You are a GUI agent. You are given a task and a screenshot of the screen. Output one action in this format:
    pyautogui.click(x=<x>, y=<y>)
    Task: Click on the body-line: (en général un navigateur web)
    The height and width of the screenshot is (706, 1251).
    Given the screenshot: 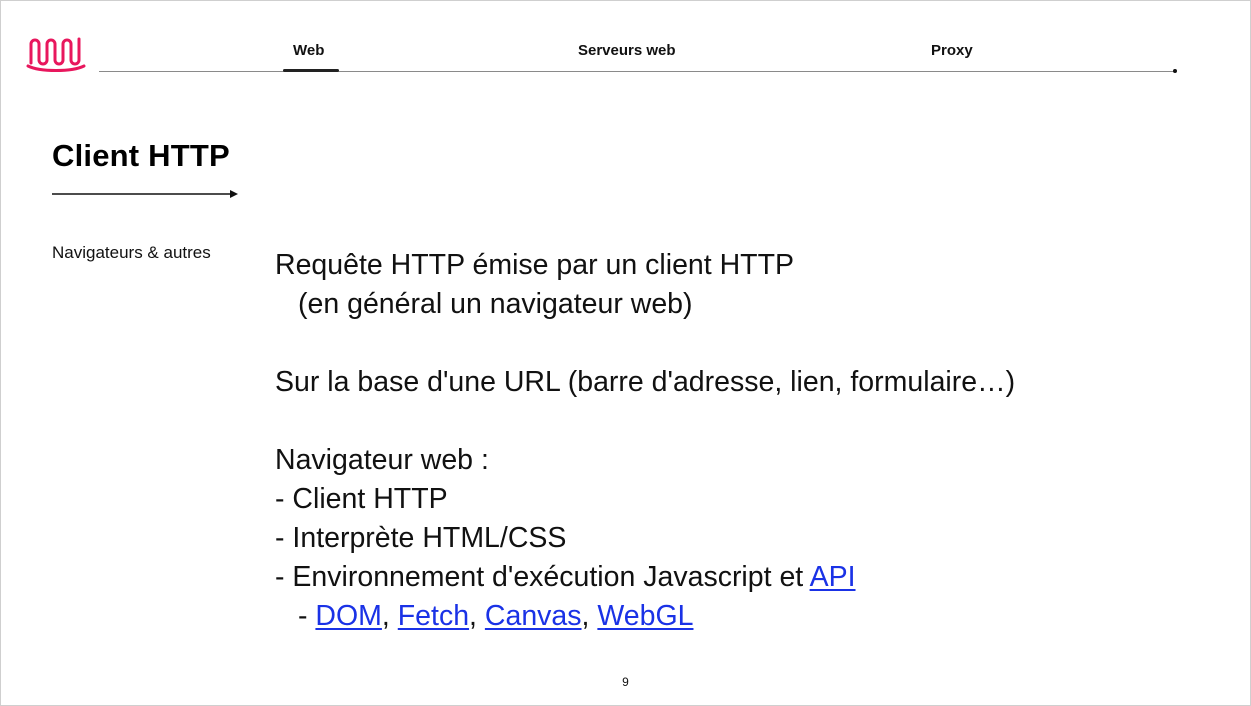 What is the action you would take?
    pyautogui.click(x=495, y=304)
    